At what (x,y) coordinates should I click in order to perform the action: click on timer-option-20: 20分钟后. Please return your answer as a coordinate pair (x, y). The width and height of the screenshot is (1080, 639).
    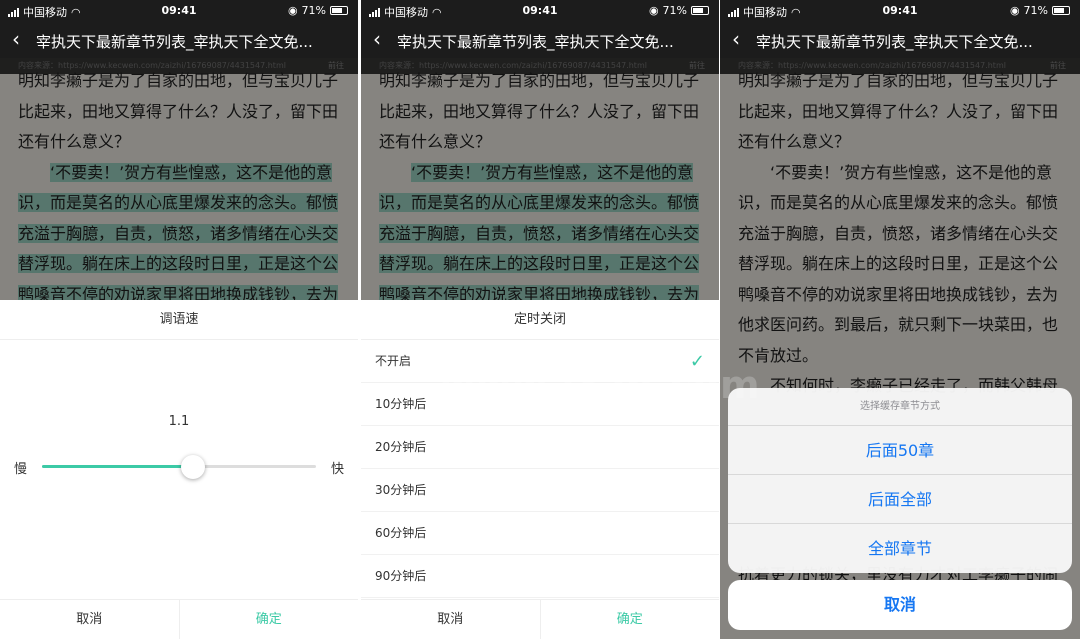
    Looking at the image, I should click on (540, 447).